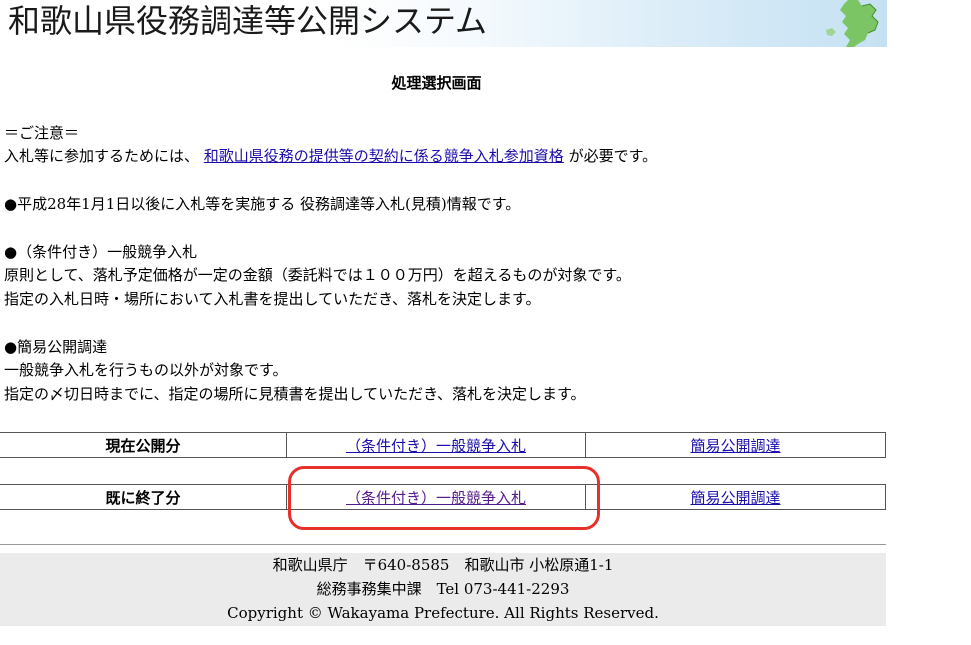  I want to click on current-general-cell: （条件付き）一般競争入札, so click(436, 445).